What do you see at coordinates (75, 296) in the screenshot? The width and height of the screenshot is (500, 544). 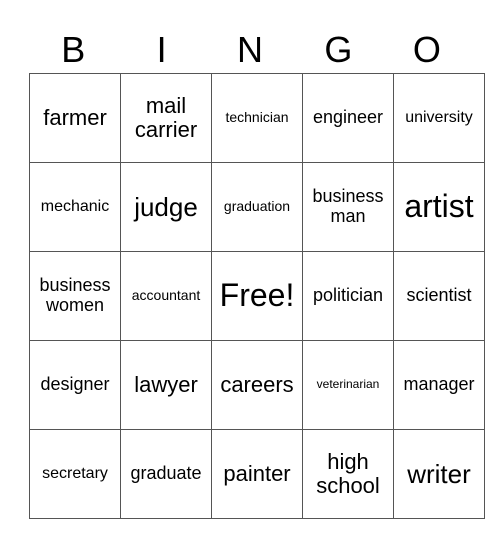 I see `bingo-cell: business women` at bounding box center [75, 296].